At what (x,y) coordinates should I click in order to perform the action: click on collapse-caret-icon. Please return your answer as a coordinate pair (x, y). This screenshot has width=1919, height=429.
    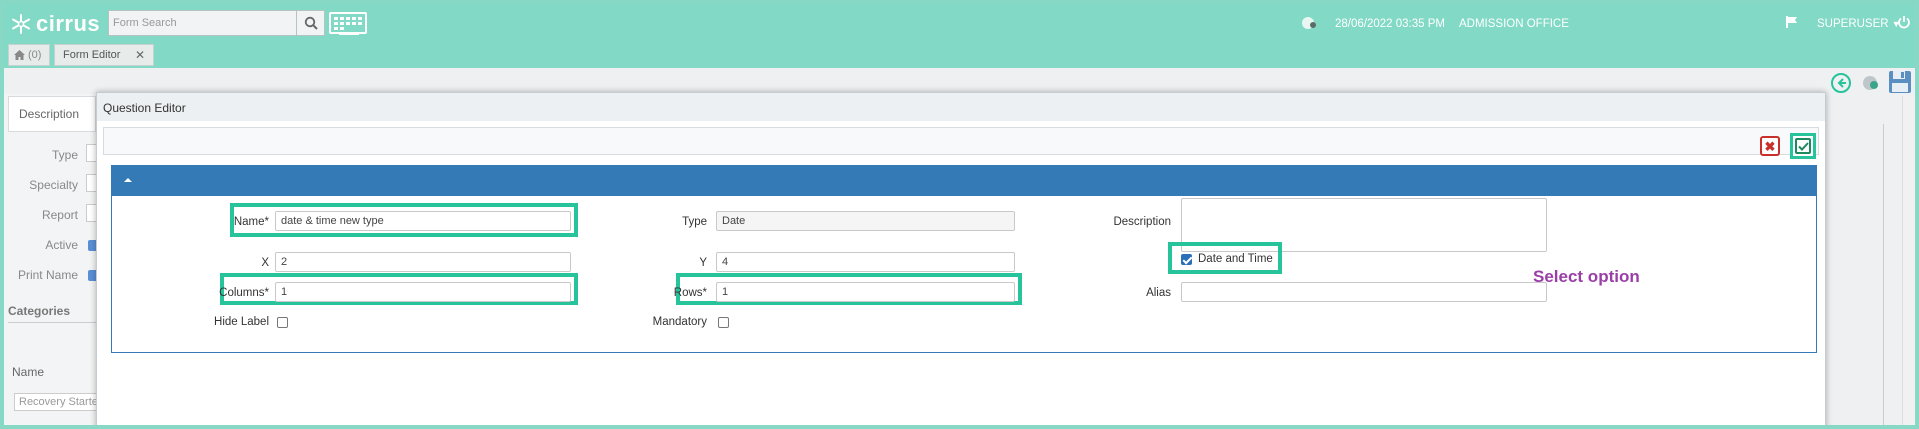
    Looking at the image, I should click on (128, 180).